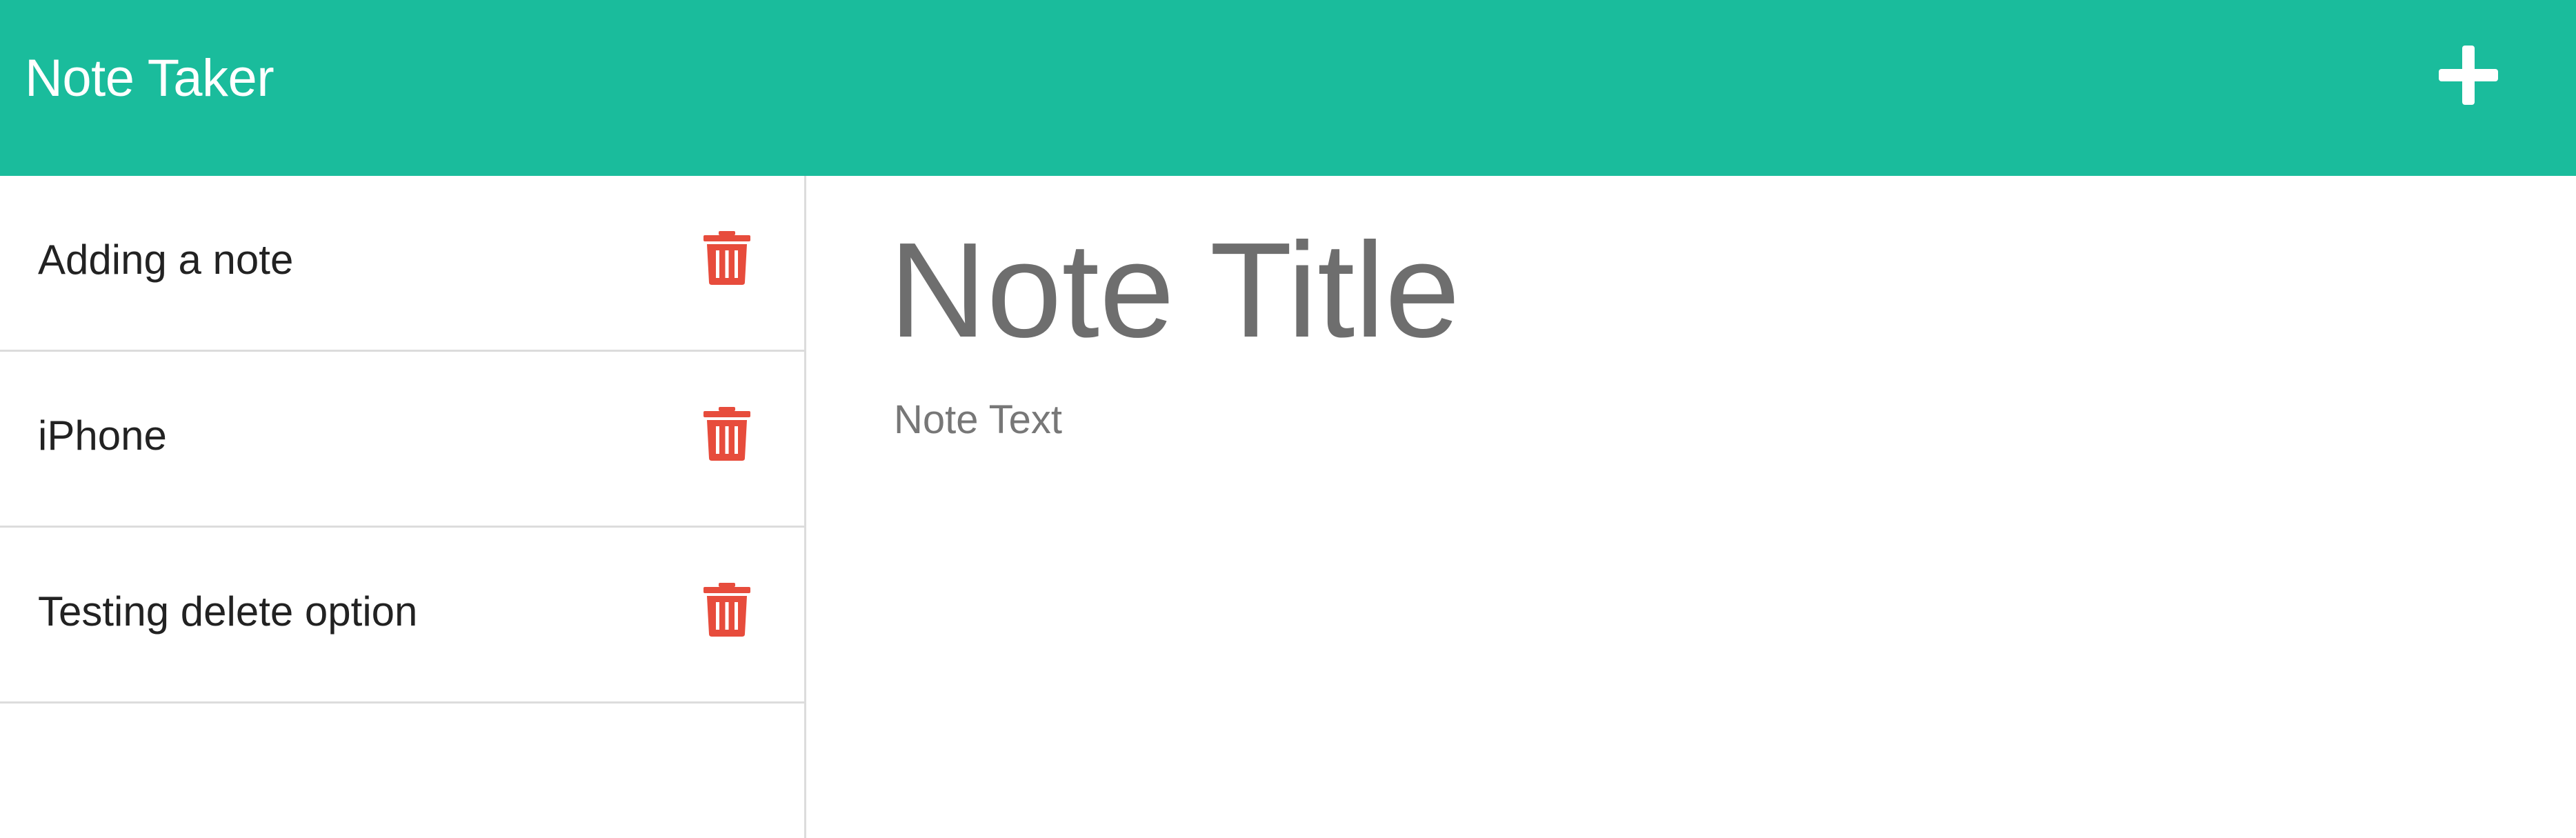 This screenshot has height=838, width=2576. I want to click on new-note-button, so click(2468, 75).